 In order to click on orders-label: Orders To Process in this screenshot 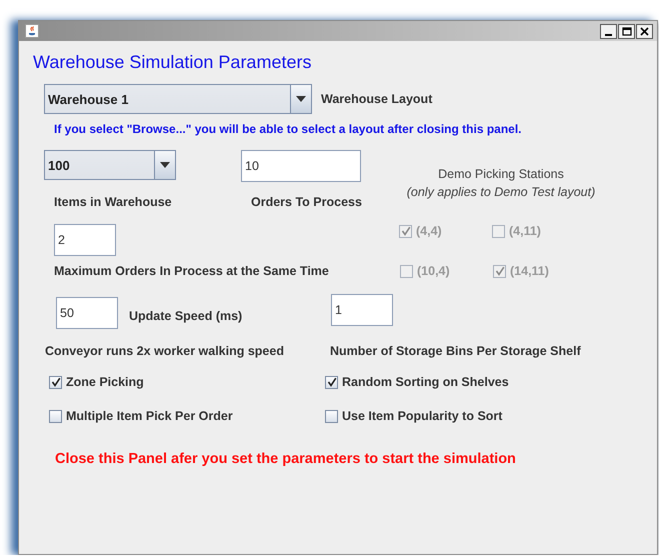, I will do `click(306, 202)`.